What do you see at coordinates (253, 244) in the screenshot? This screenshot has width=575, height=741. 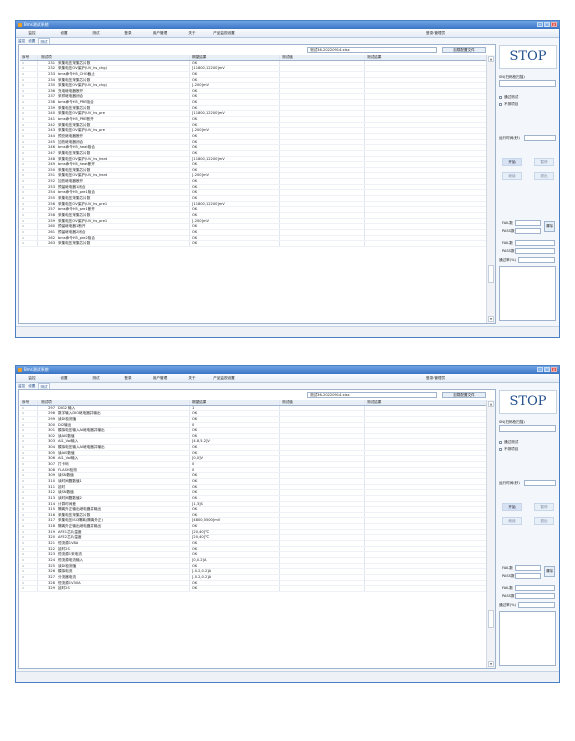 I see `table-row: ▫ 263 采集电压采集芯片数 OK` at bounding box center [253, 244].